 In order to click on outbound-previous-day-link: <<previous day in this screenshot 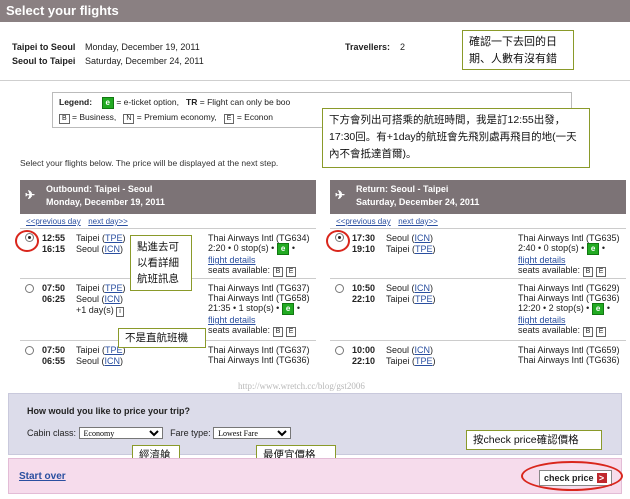, I will do `click(53, 221)`.